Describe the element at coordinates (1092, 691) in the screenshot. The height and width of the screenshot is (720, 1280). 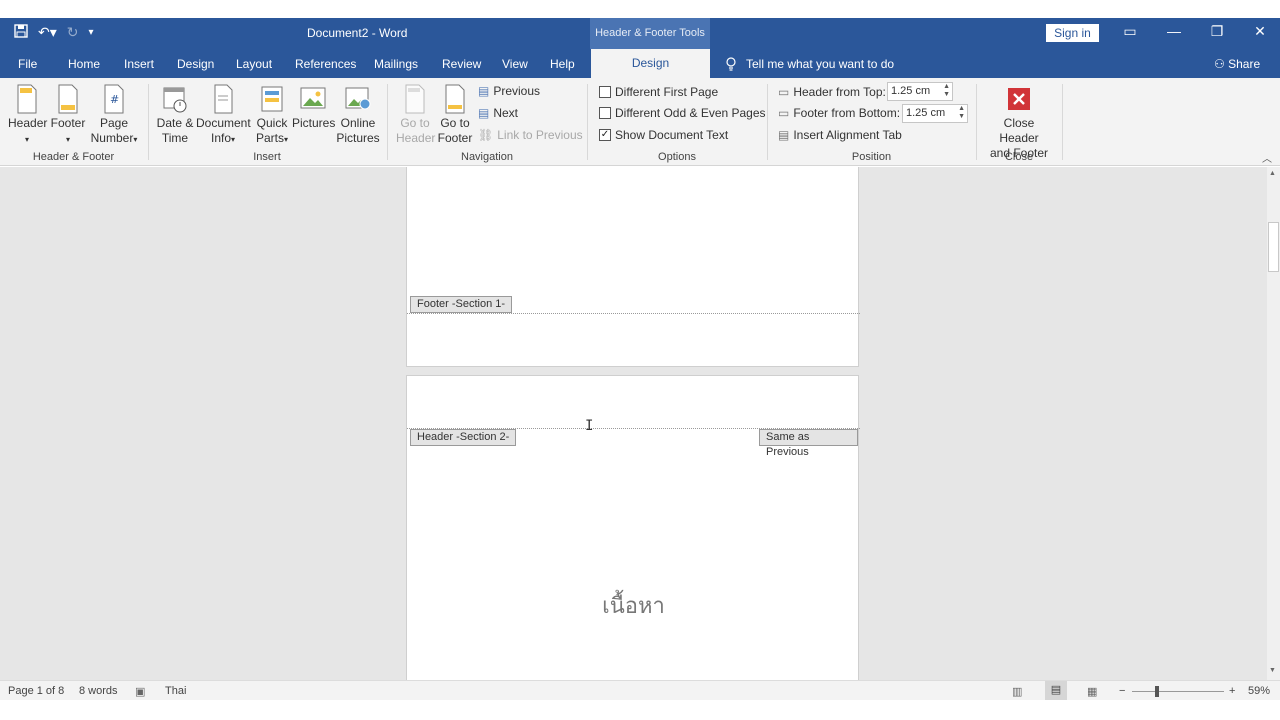
I see `web-layout-icon: ▦` at that location.